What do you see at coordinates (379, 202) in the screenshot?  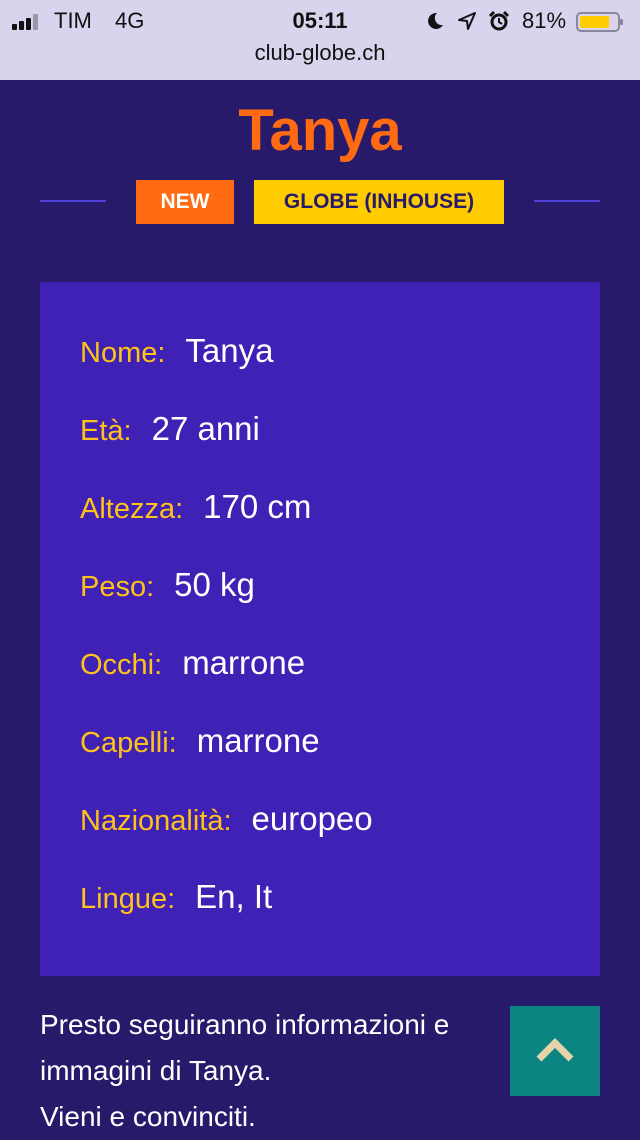 I see `category-badge: GLOBE (INHOUSE)` at bounding box center [379, 202].